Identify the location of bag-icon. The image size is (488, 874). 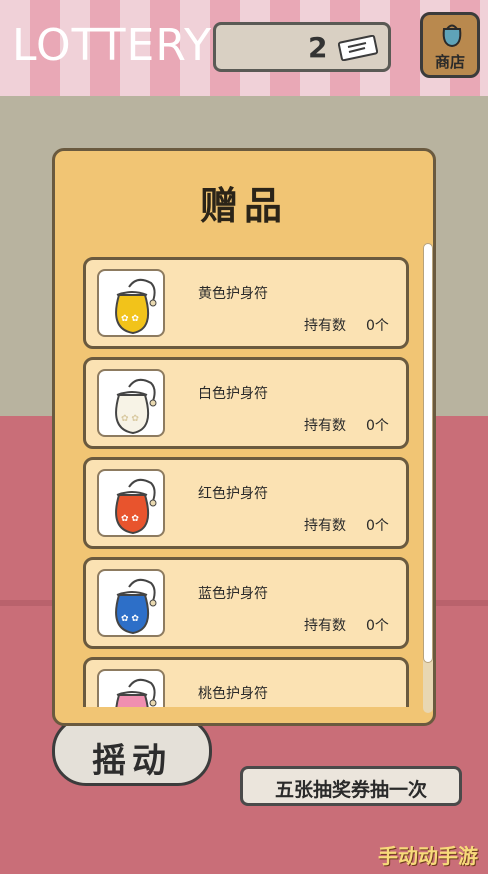
(452, 36).